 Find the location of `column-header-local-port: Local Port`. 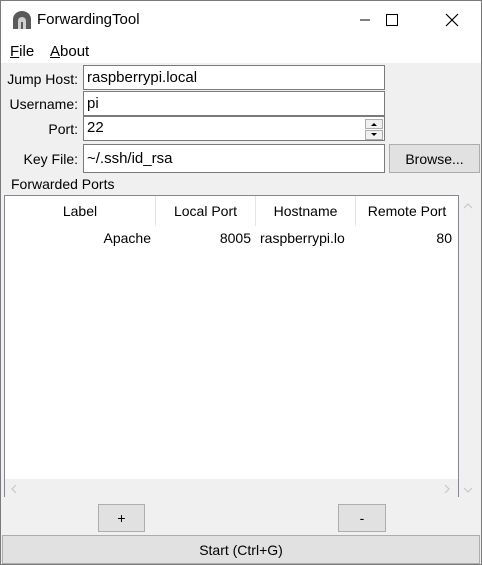

column-header-local-port: Local Port is located at coordinates (206, 211).